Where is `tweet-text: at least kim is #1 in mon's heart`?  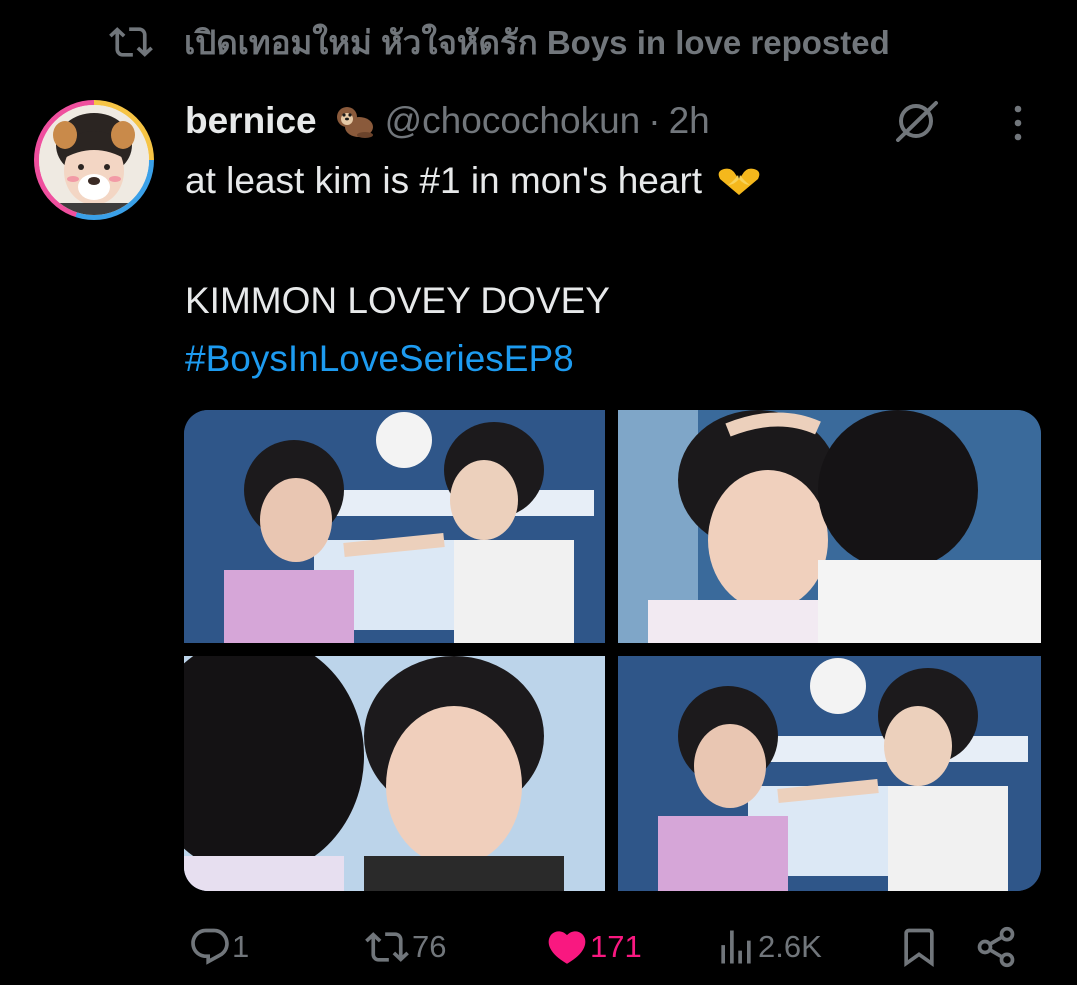
tweet-text: at least kim is #1 in mon's heart is located at coordinates (444, 180).